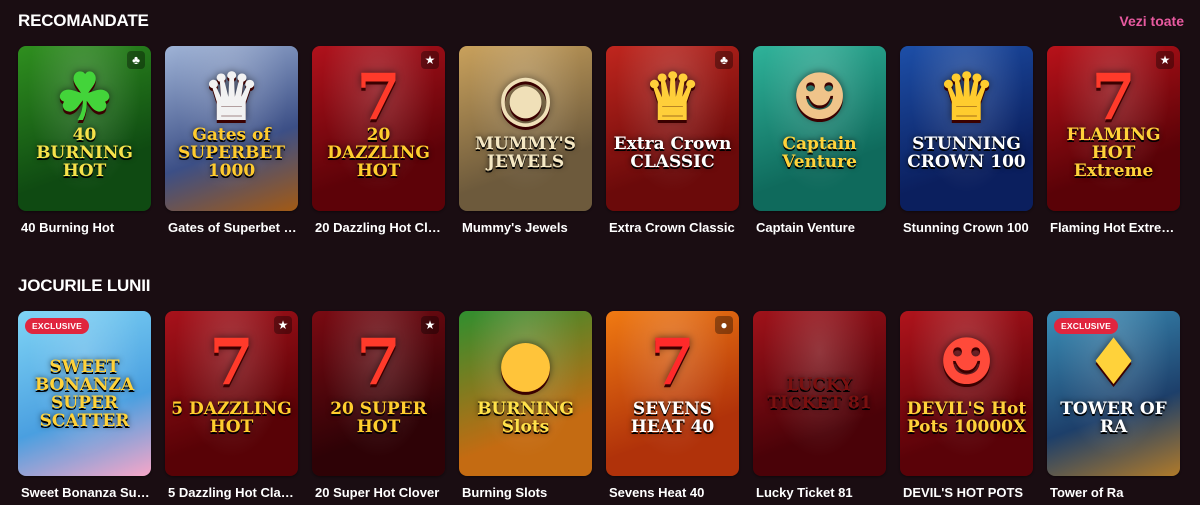 The width and height of the screenshot is (1200, 505). Describe the element at coordinates (819, 152) in the screenshot. I see `game-logo-text: Captain Venture` at that location.